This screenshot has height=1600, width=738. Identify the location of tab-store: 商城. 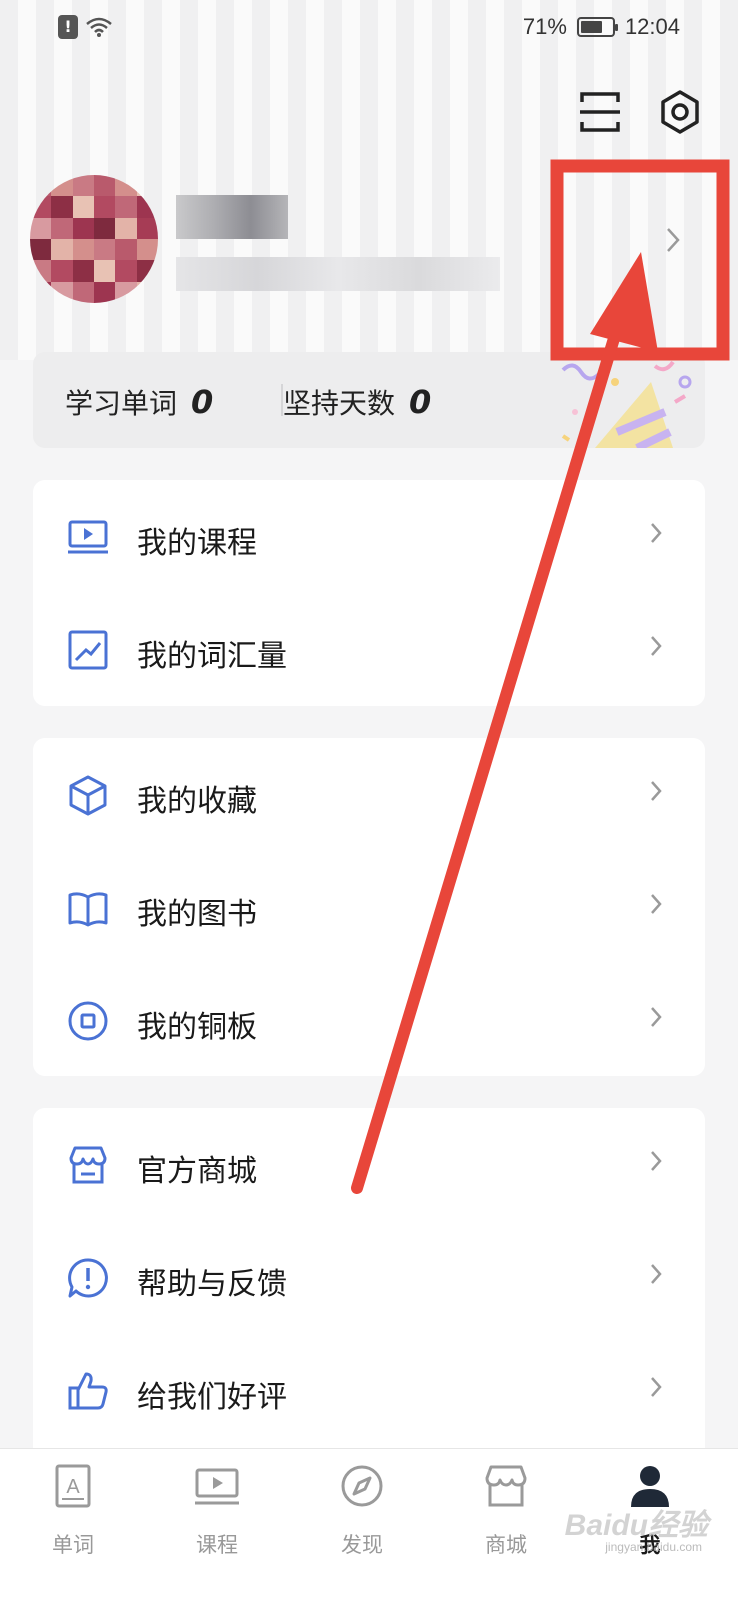
(506, 1523).